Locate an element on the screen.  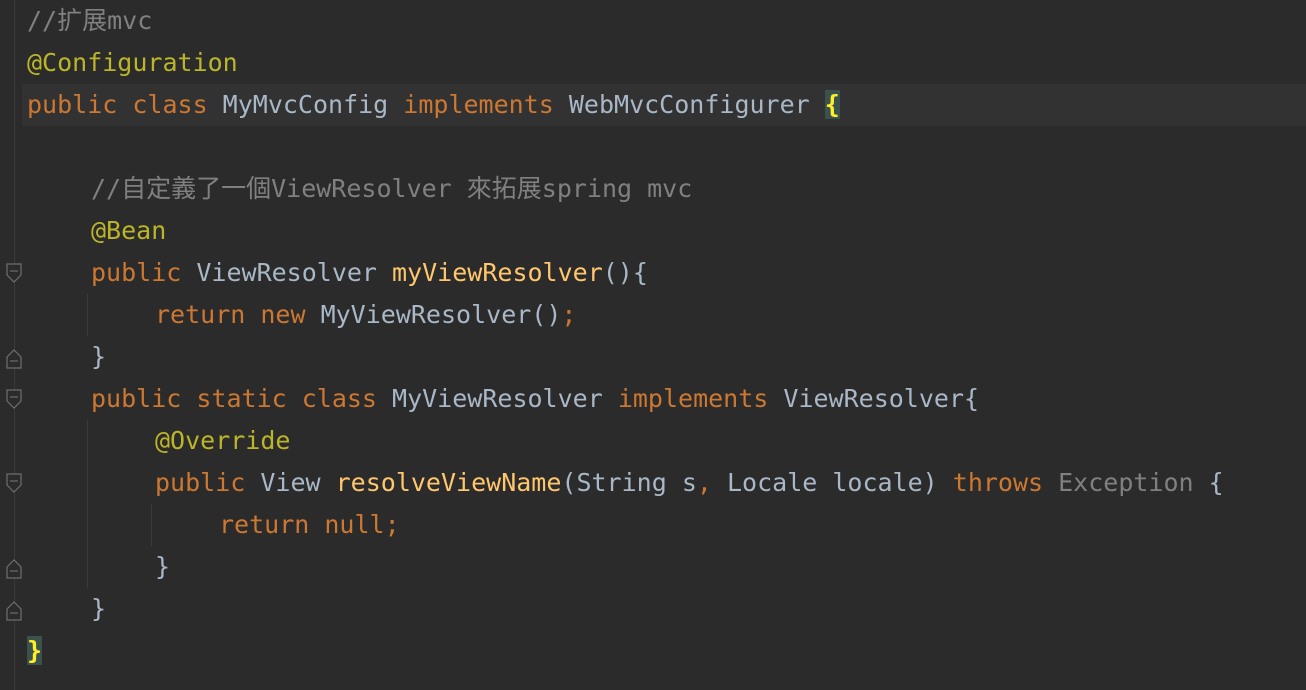
matched-brace: { is located at coordinates (832, 104).